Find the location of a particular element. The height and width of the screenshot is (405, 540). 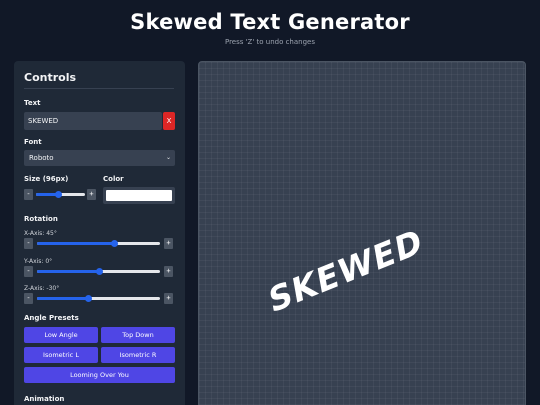

x-axis-label: X-Axis: 45° is located at coordinates (40, 233).